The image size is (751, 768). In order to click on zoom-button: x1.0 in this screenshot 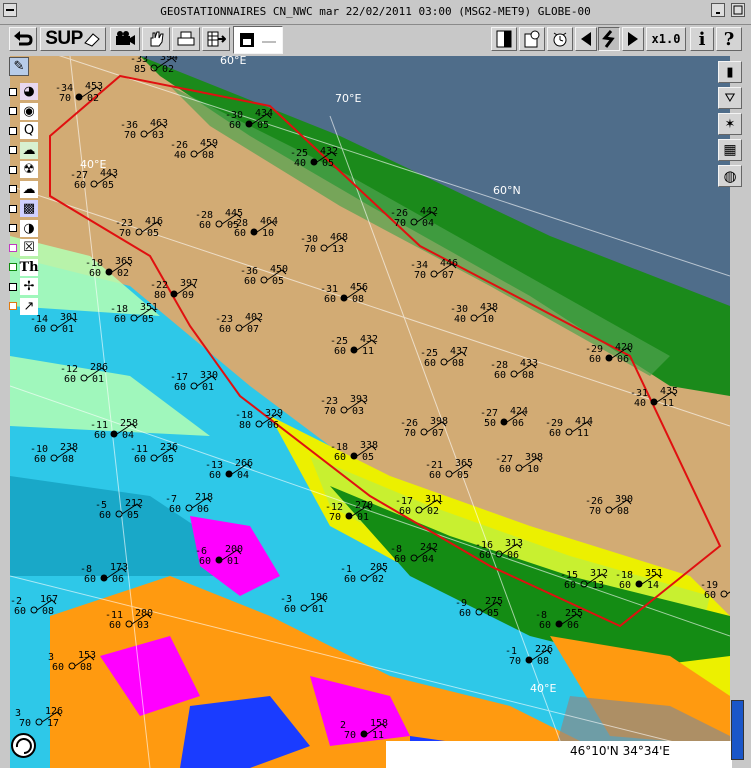, I will do `click(666, 39)`.